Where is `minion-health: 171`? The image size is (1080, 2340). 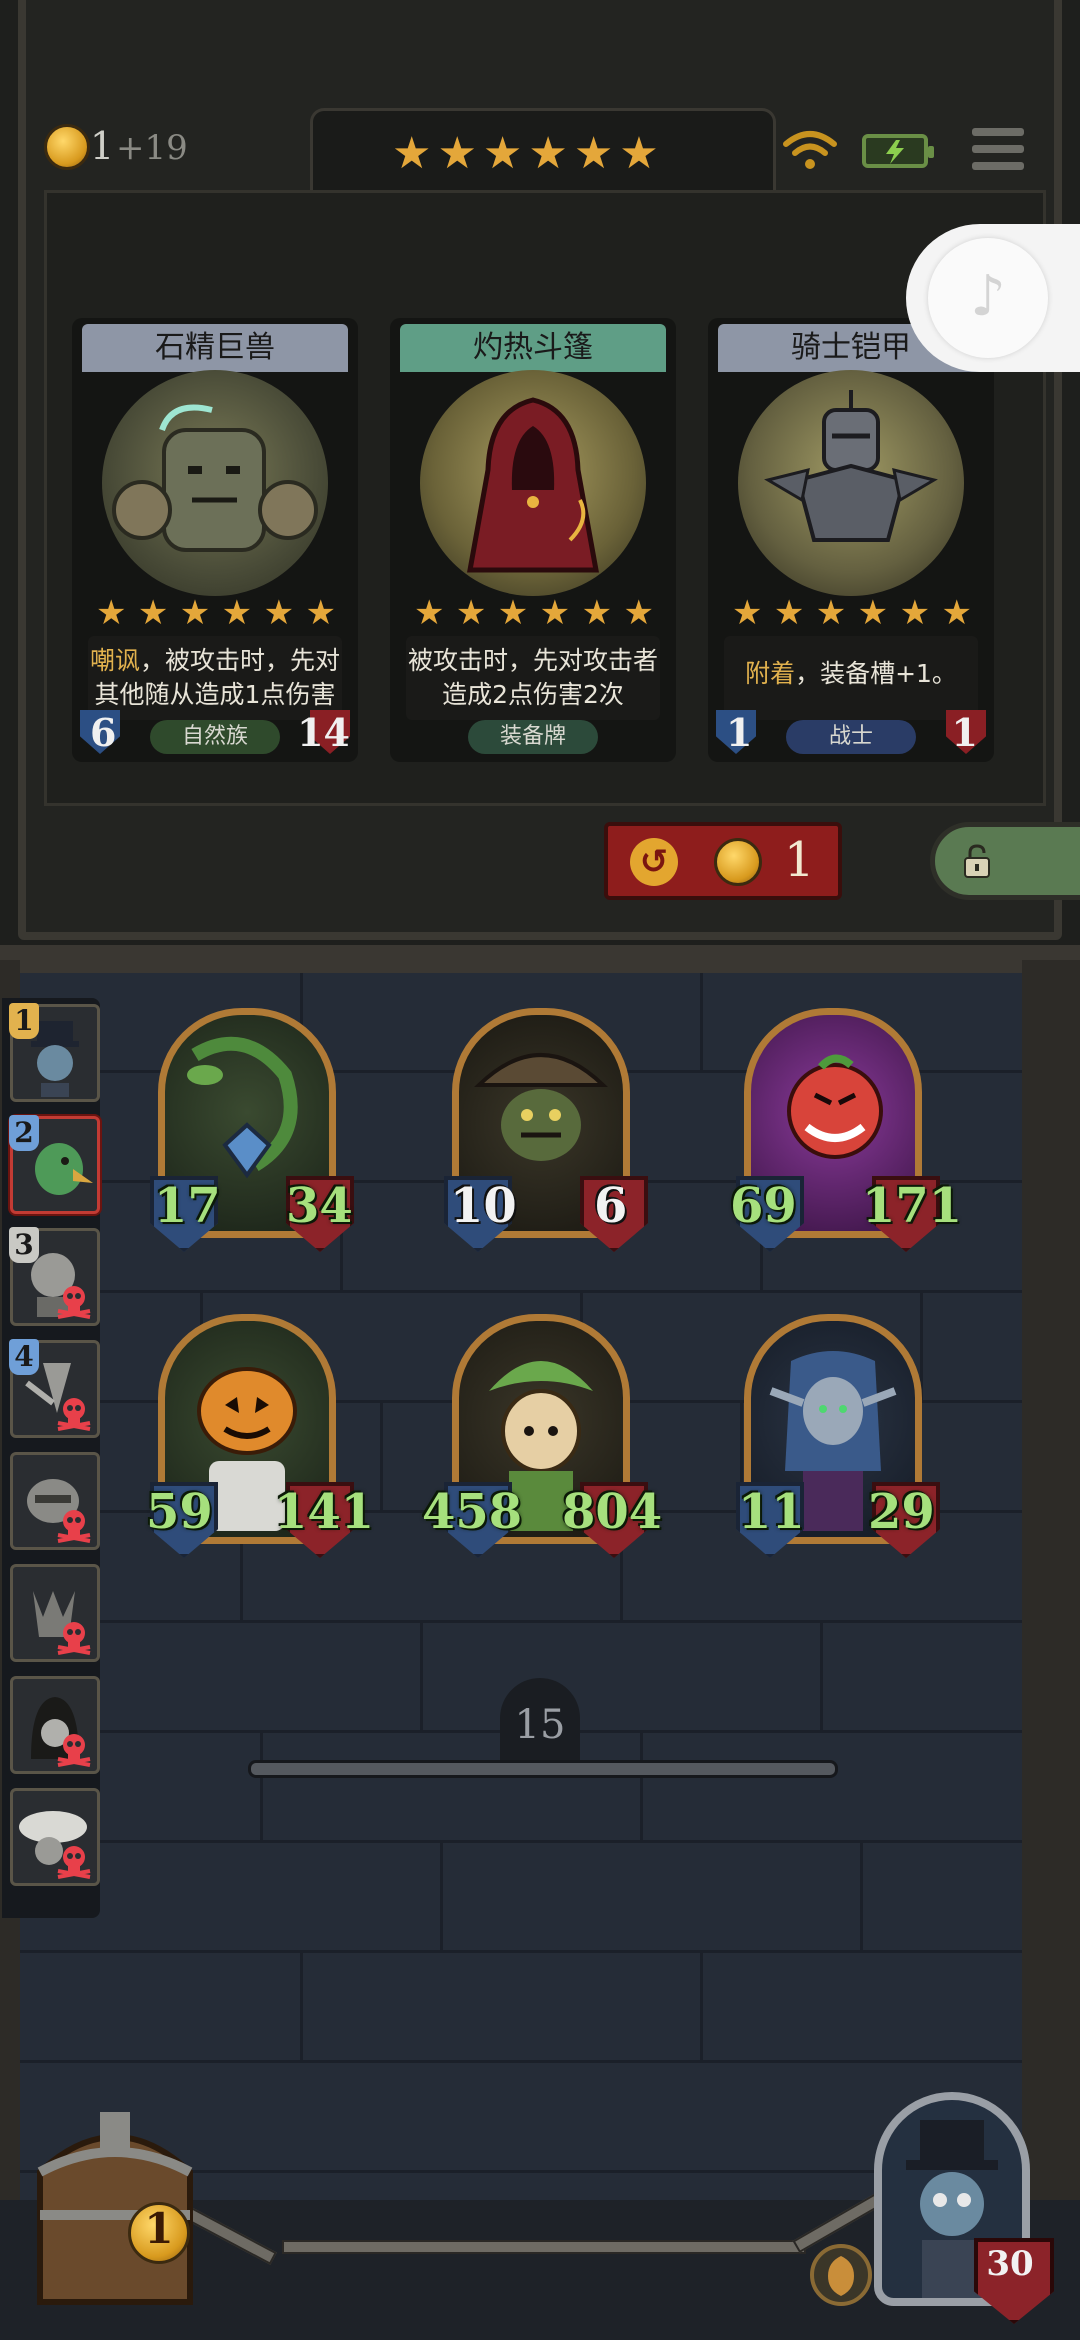 minion-health: 171 is located at coordinates (912, 1206).